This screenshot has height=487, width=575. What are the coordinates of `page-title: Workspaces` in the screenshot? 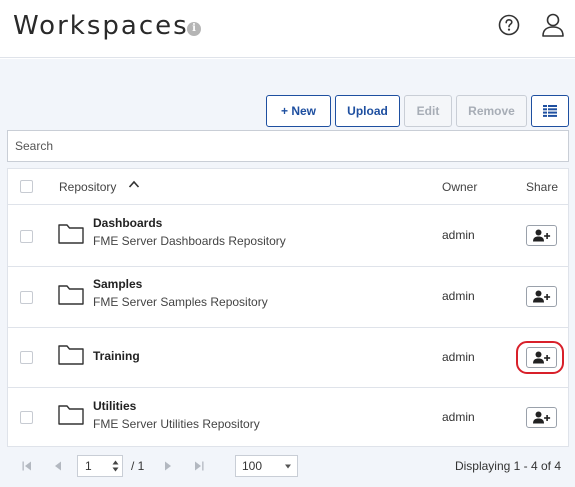 It's located at (101, 26).